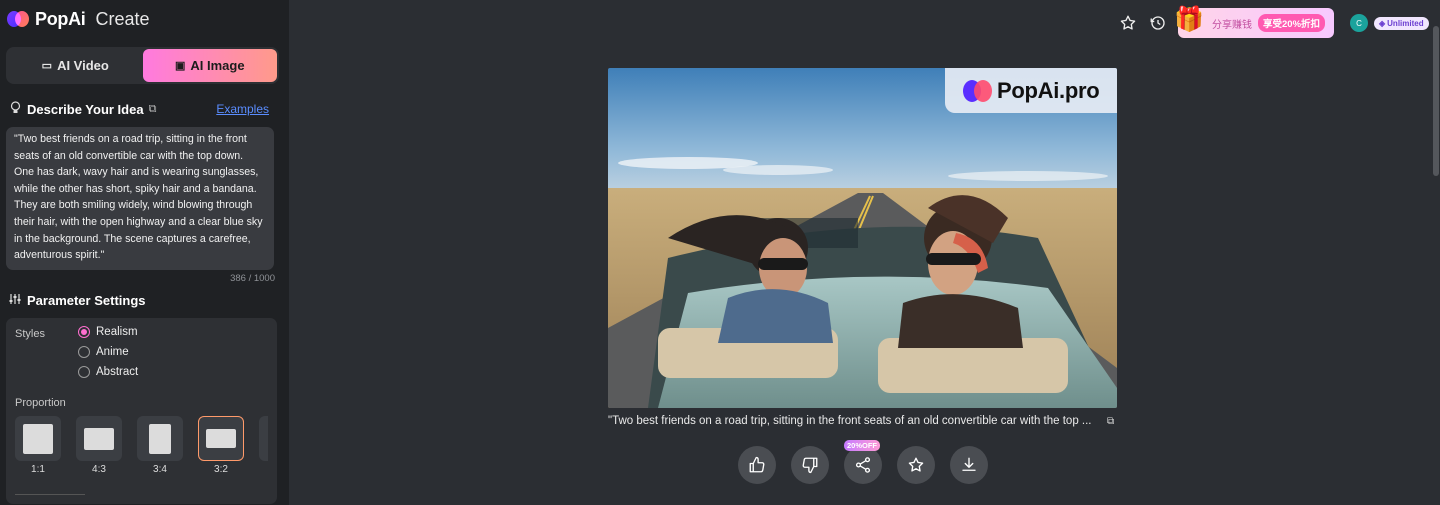 This screenshot has width=1440, height=505. Describe the element at coordinates (141, 352) in the screenshot. I see `styles-row: Styles Realism Anime Abstract` at that location.